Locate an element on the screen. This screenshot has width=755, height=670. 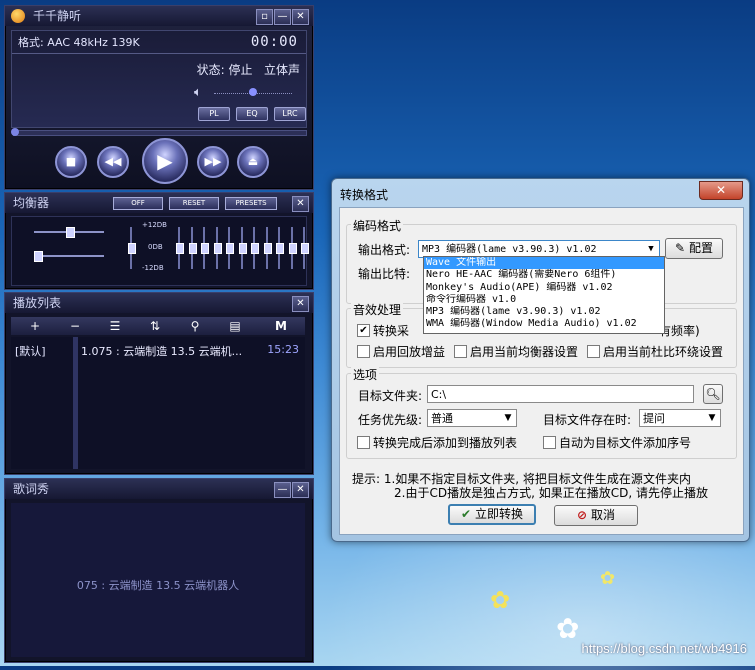
eq-presets-button: PRESETS is located at coordinates (251, 203).